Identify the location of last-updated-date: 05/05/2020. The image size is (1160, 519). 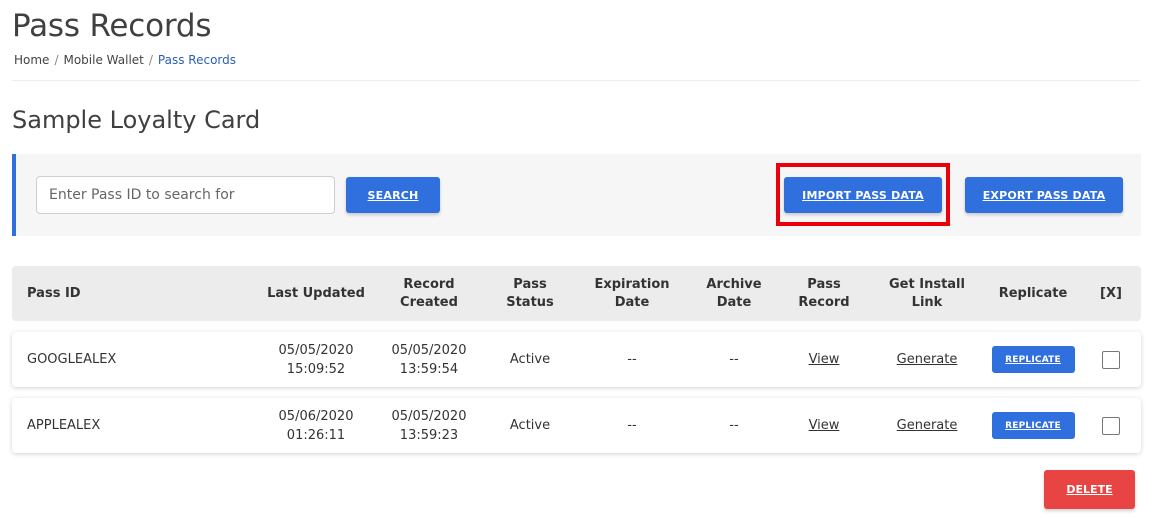
(316, 350).